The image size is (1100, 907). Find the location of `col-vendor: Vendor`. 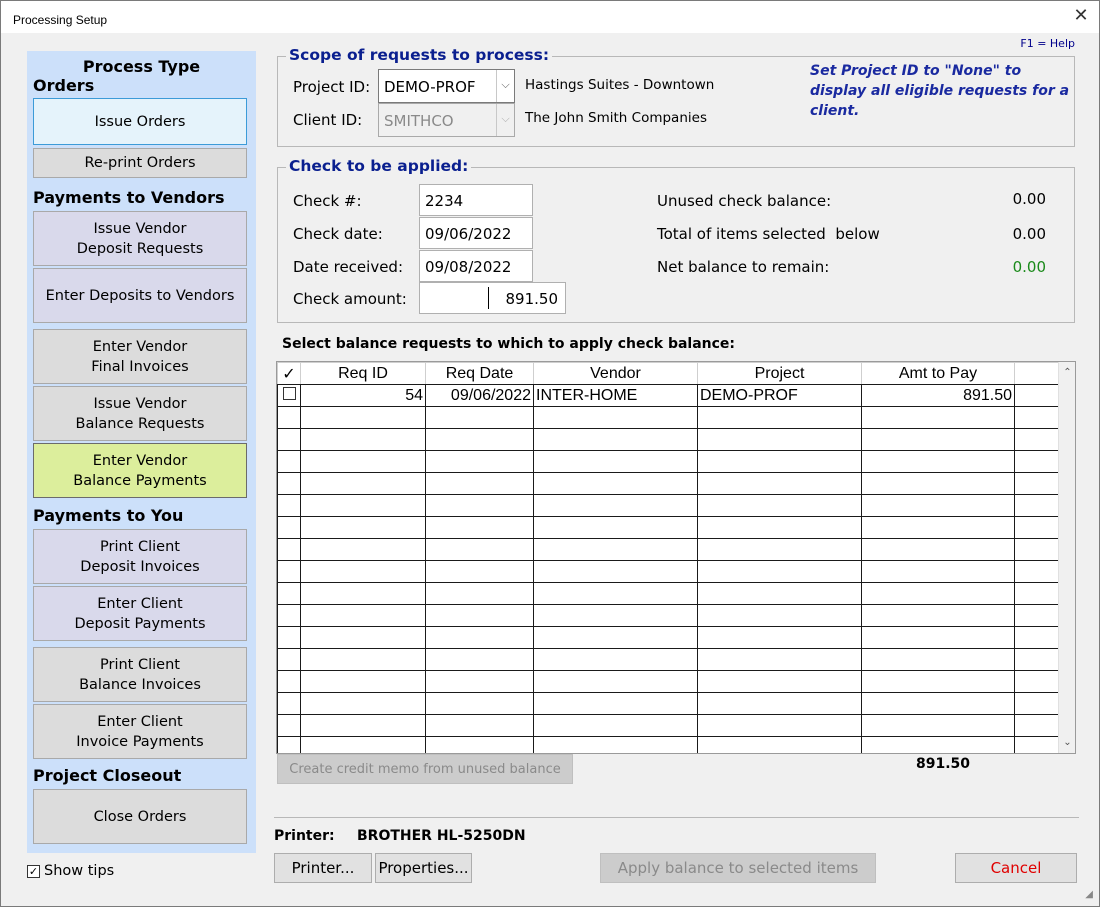

col-vendor: Vendor is located at coordinates (615, 373).